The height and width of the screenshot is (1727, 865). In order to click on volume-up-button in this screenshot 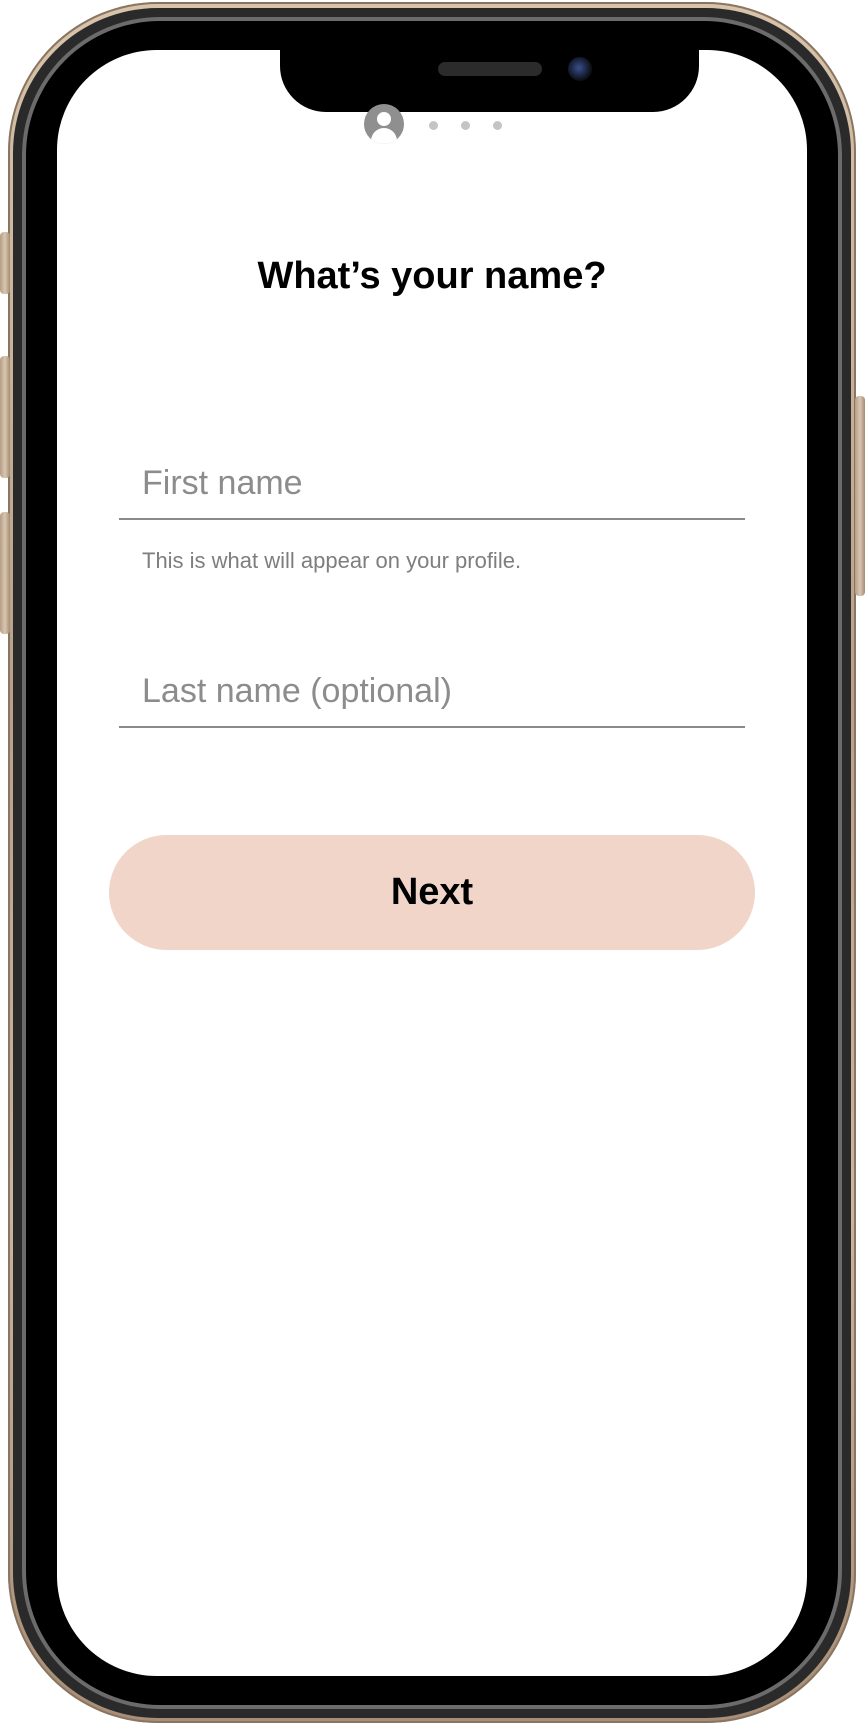, I will do `click(5, 417)`.